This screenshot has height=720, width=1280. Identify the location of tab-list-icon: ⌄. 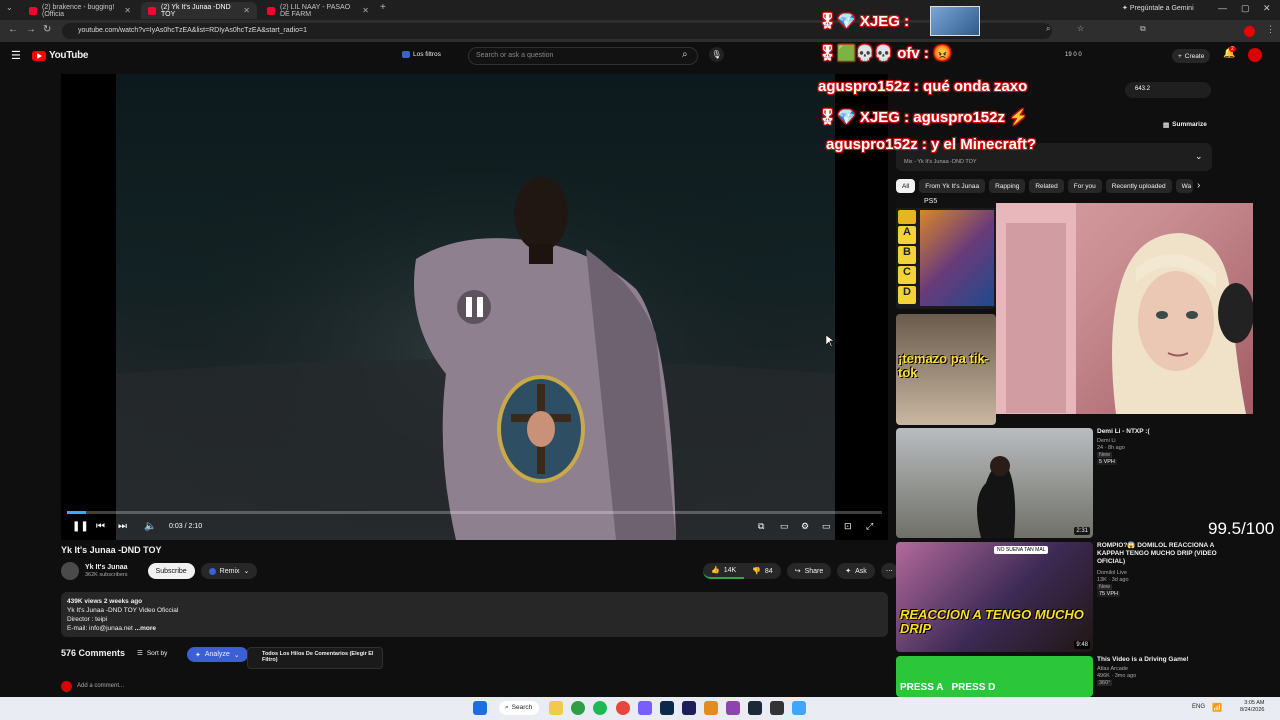
(9, 7).